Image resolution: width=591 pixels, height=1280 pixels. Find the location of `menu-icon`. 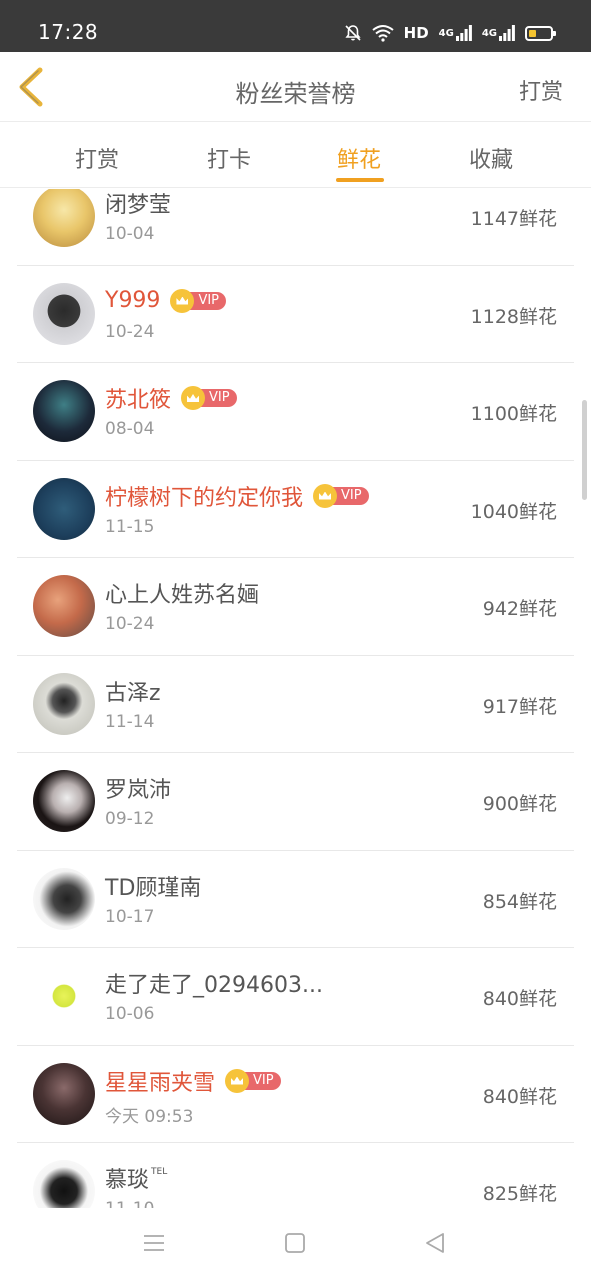

menu-icon is located at coordinates (154, 1243).